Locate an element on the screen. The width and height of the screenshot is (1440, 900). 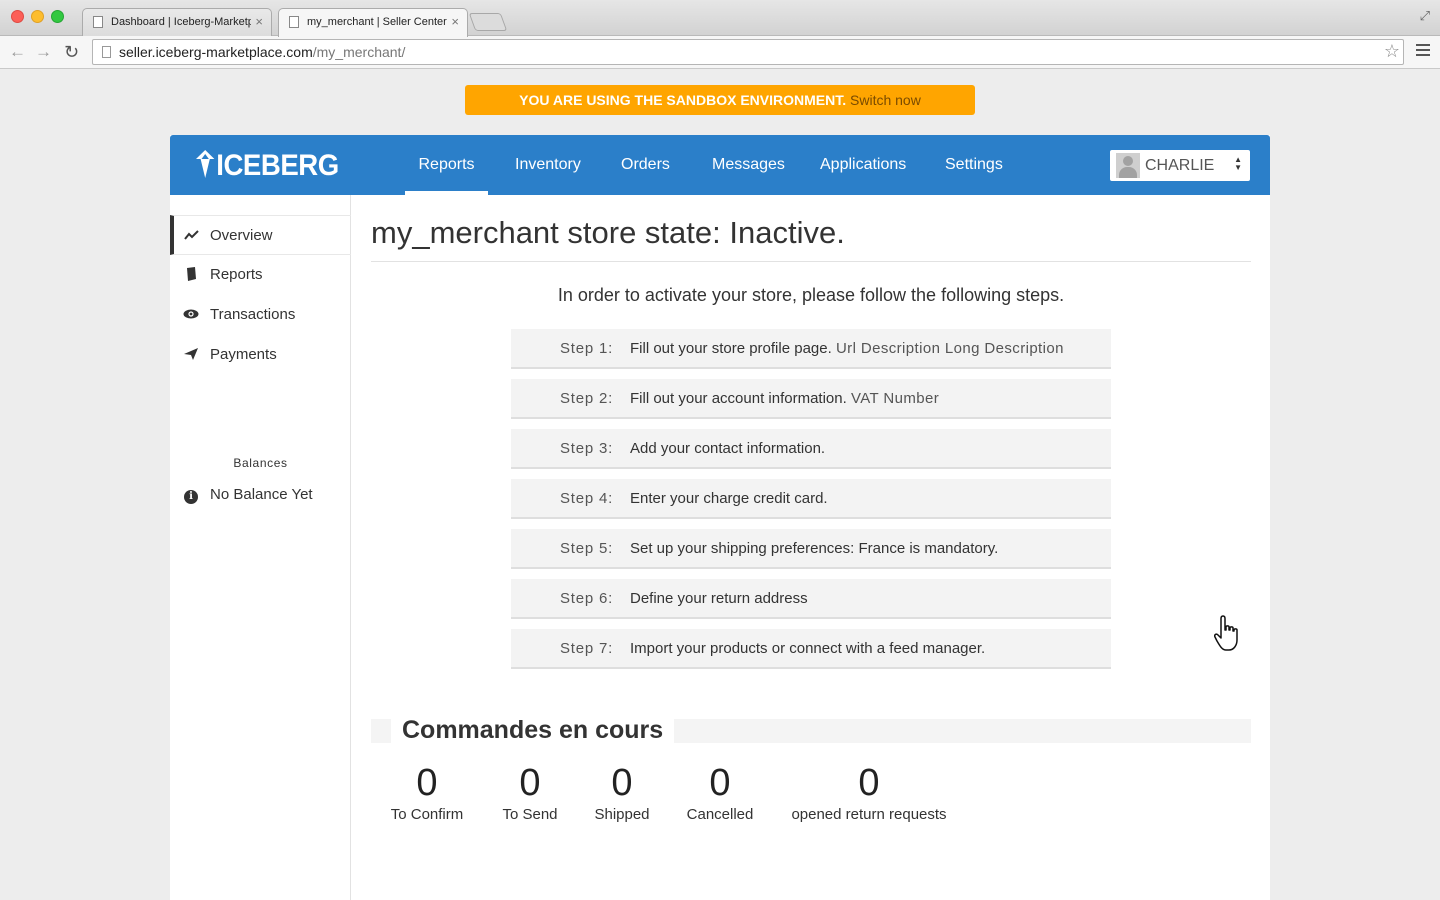
step-label: Step 1: is located at coordinates (587, 348).